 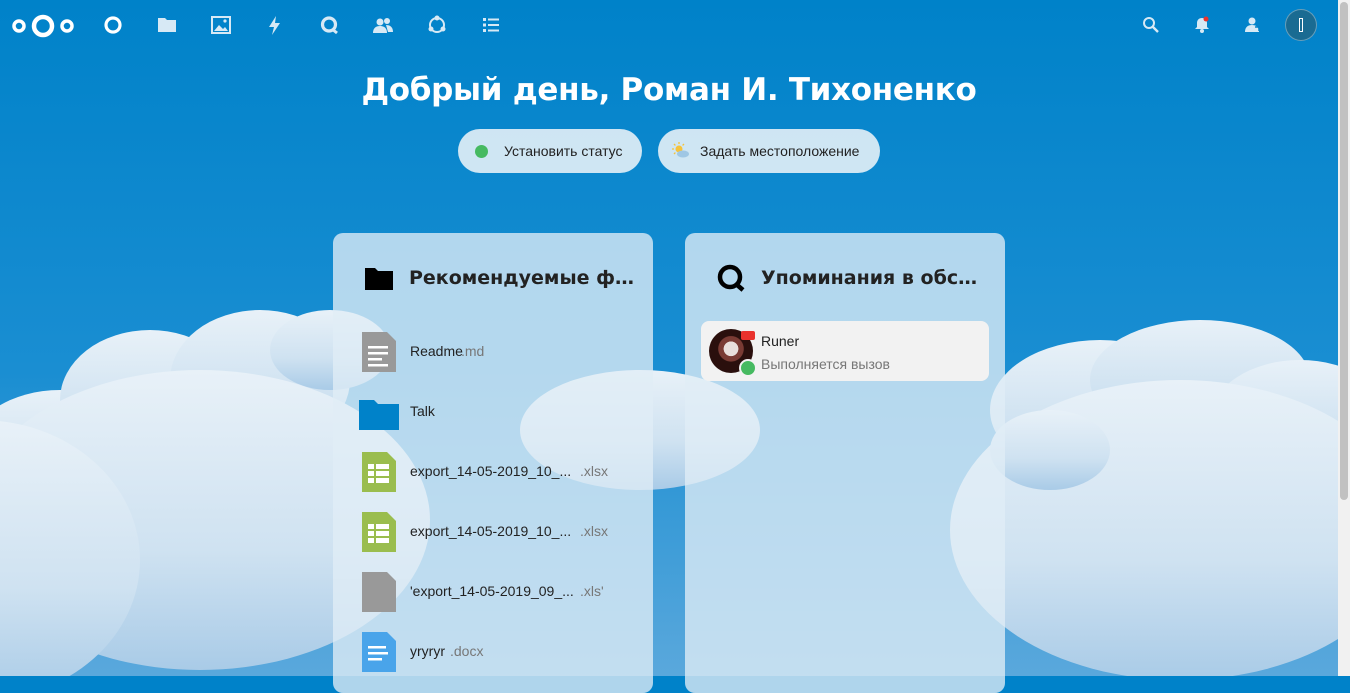 What do you see at coordinates (748, 335) in the screenshot?
I see `video-call-icon` at bounding box center [748, 335].